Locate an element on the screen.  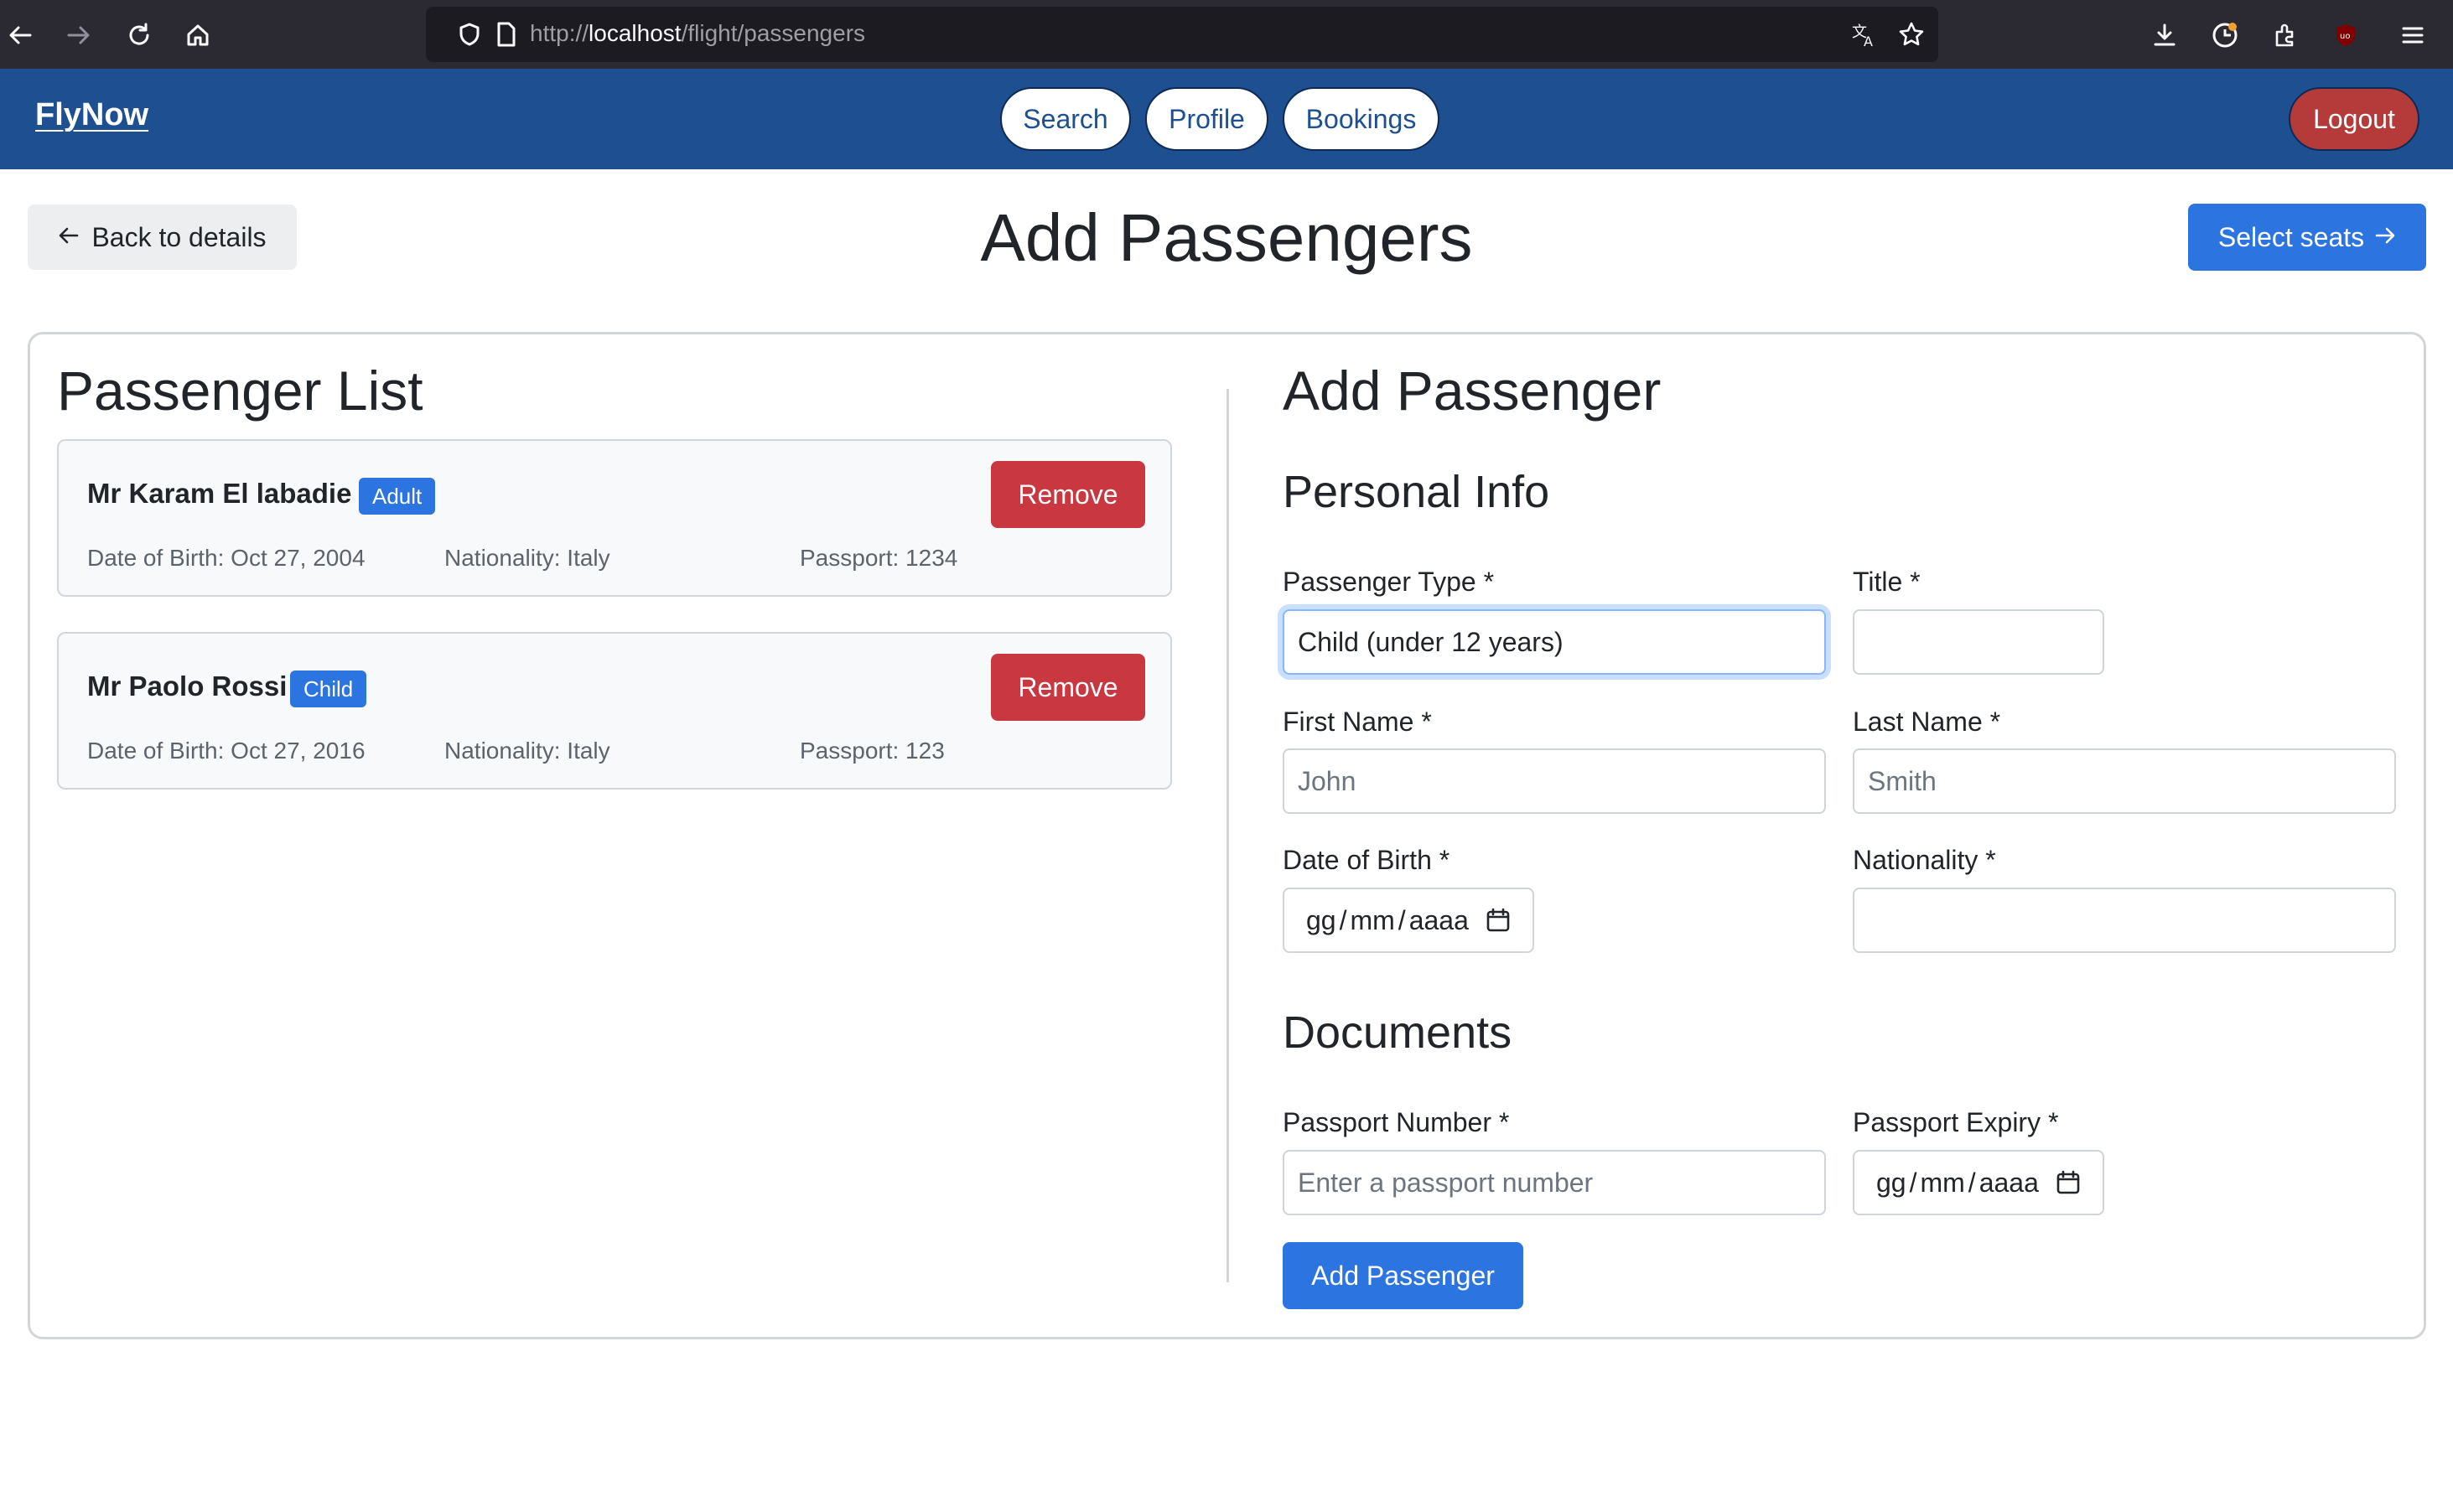
ublock-icon: uo is located at coordinates (2345, 35).